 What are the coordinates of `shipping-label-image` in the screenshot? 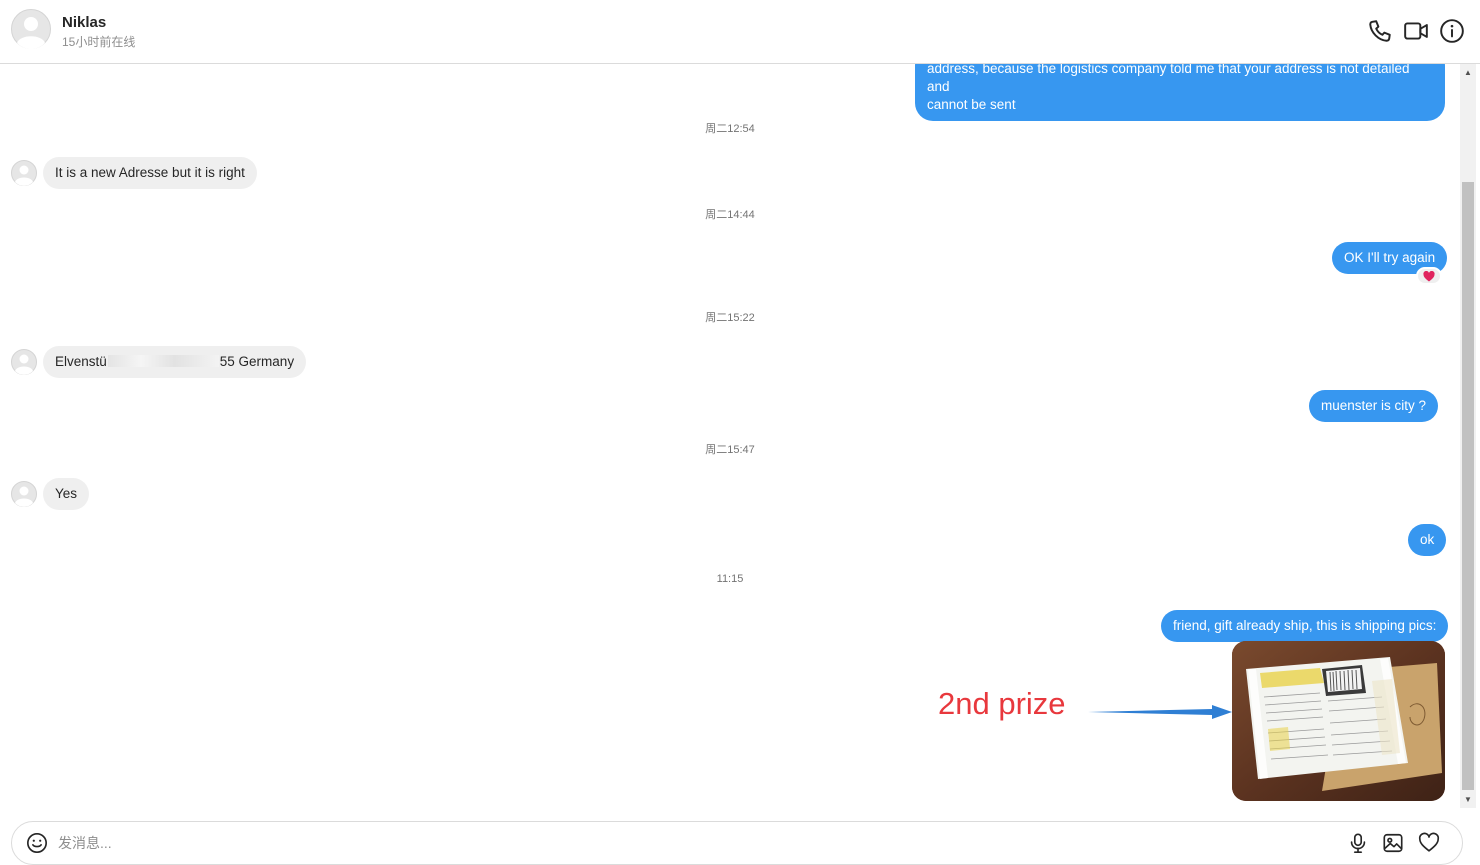 It's located at (1338, 721).